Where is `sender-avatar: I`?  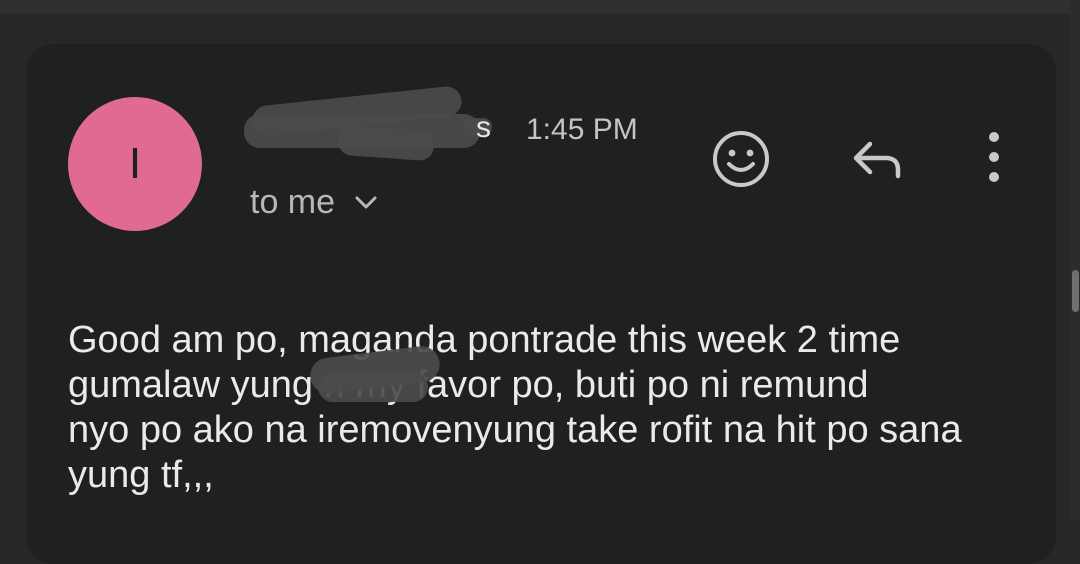 sender-avatar: I is located at coordinates (135, 164).